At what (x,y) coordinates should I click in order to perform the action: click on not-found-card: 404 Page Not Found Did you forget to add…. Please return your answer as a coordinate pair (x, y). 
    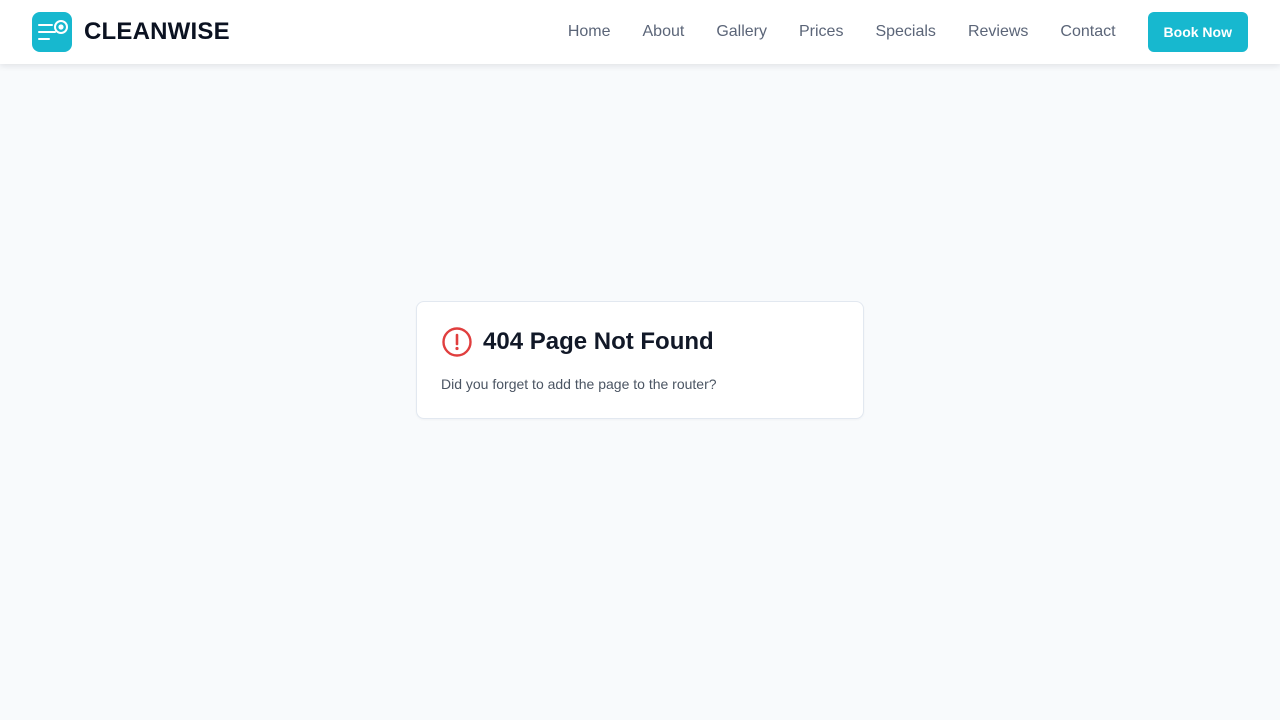
    Looking at the image, I should click on (640, 360).